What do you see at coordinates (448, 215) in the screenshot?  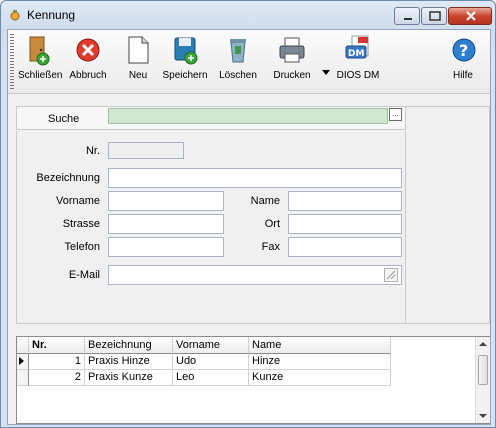 I see `right-panel` at bounding box center [448, 215].